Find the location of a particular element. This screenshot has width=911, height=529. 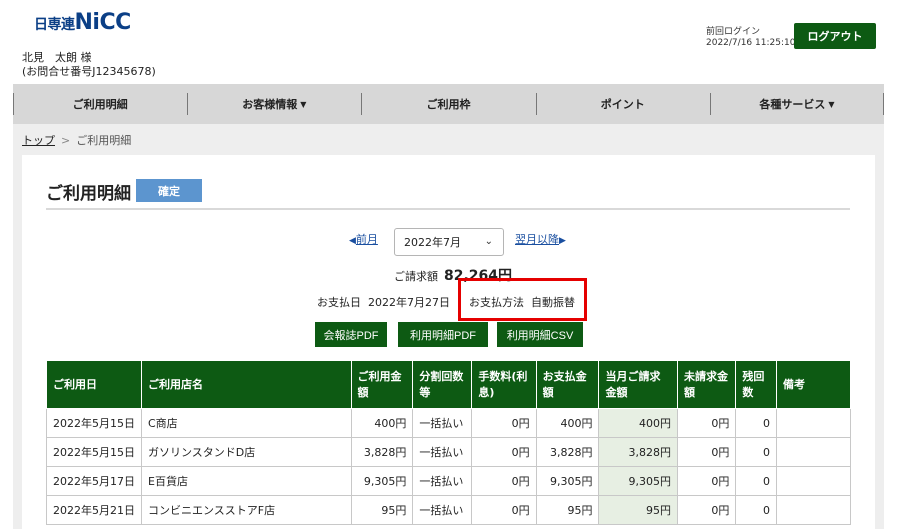

pay-date: お支払日 2022年7月27日 is located at coordinates (383, 302).